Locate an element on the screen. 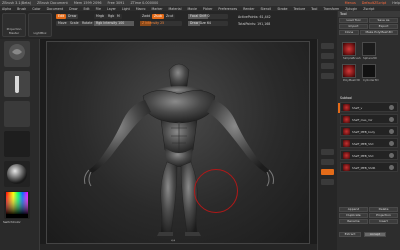 Image resolution: width=400 pixels, height=250 pixels. stroke-icon is located at coordinates (17, 84).